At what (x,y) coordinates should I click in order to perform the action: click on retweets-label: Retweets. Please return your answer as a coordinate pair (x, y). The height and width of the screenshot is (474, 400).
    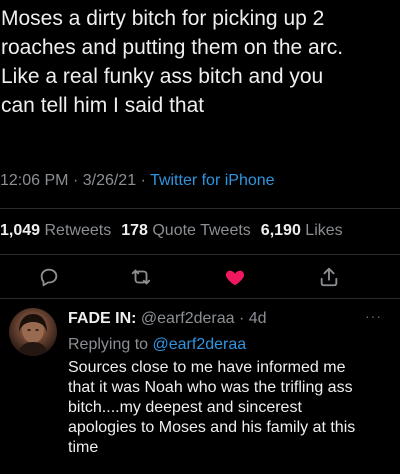
    Looking at the image, I should click on (78, 230).